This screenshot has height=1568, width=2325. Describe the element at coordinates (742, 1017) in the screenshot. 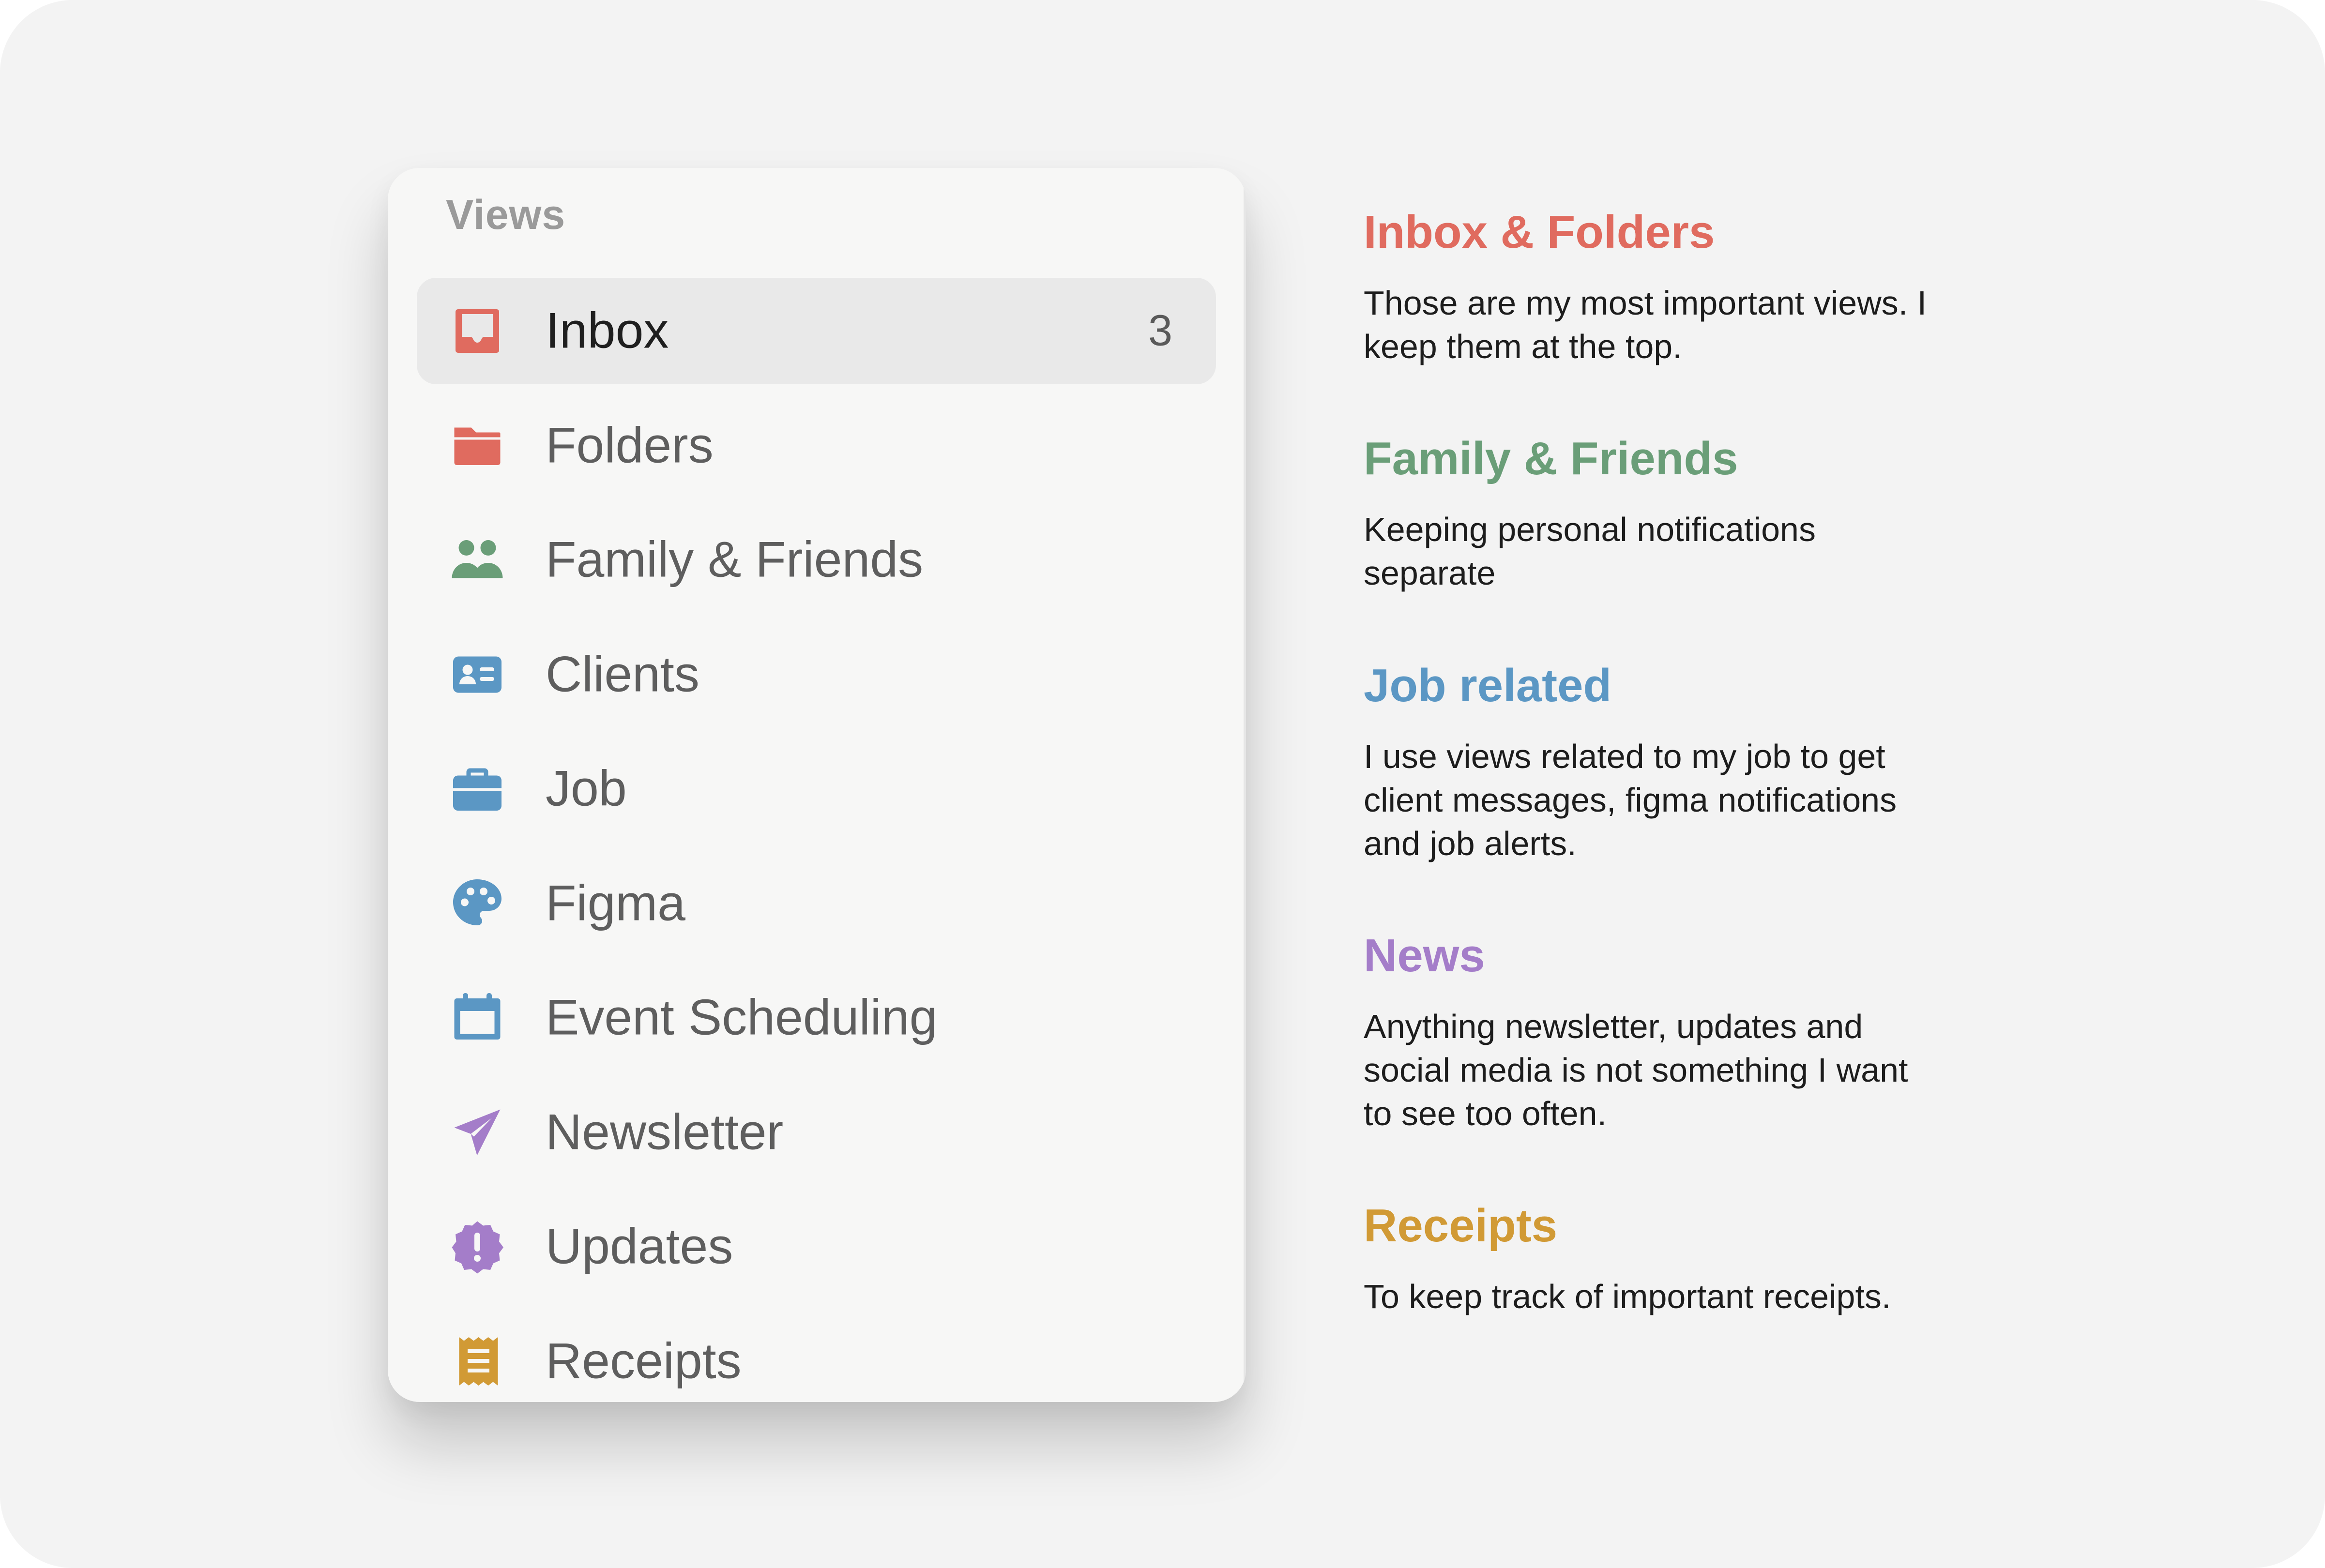

I see `sidebar-item-label: Event Scheduling` at that location.